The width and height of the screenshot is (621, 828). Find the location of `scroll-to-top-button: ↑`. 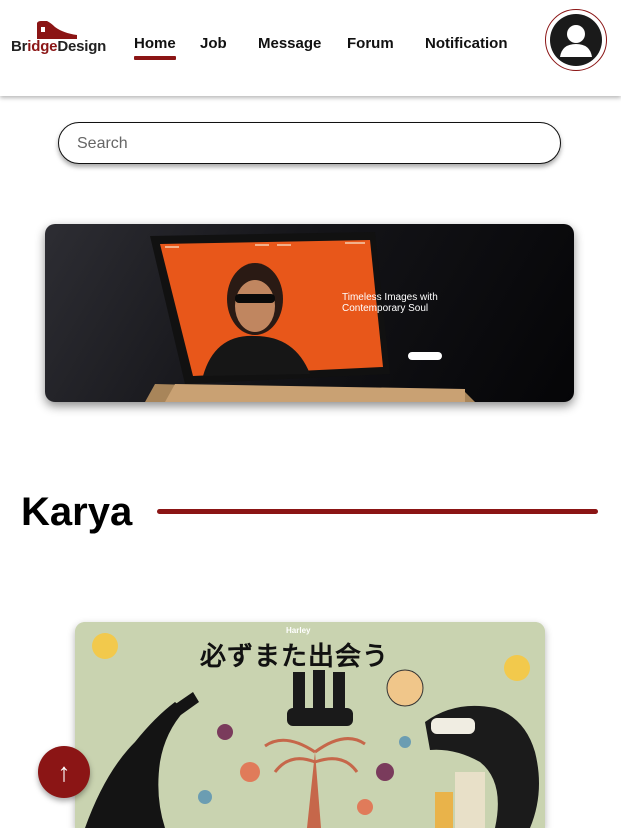

scroll-to-top-button: ↑ is located at coordinates (64, 772).